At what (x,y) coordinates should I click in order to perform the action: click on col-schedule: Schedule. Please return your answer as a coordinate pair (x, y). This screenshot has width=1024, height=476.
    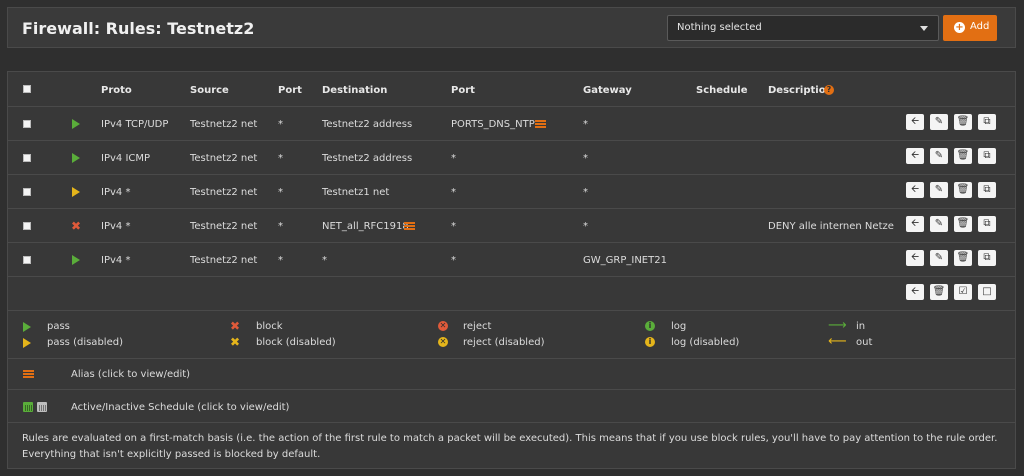
    Looking at the image, I should click on (722, 90).